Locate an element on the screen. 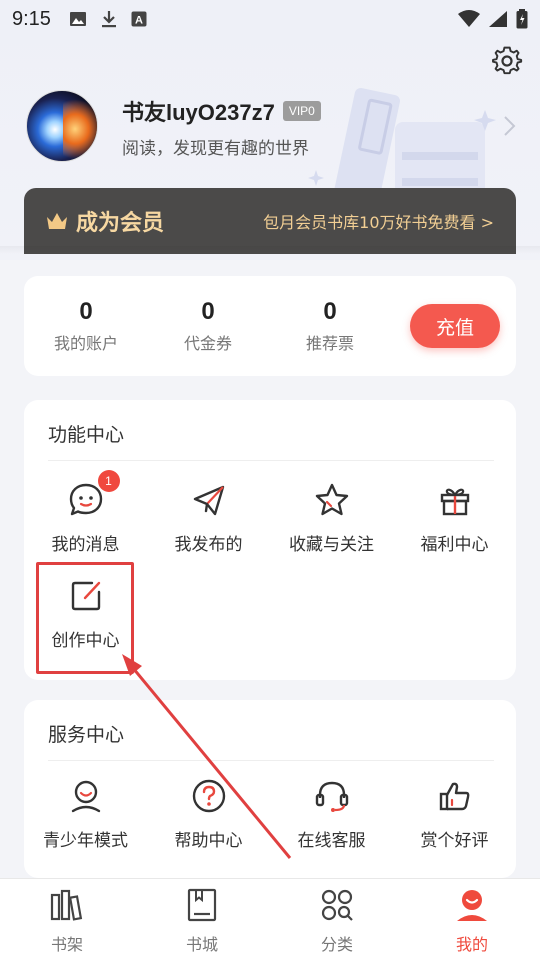 The height and width of the screenshot is (960, 540). bookstore-icon is located at coordinates (202, 905).